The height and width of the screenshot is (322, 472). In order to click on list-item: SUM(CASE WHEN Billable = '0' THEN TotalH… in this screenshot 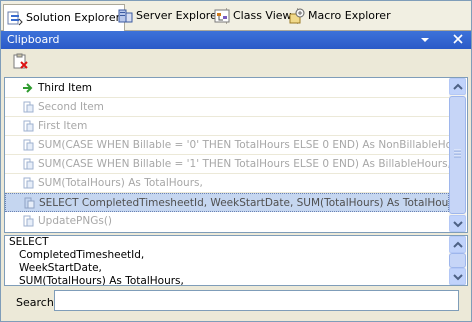, I will do `click(227, 145)`.